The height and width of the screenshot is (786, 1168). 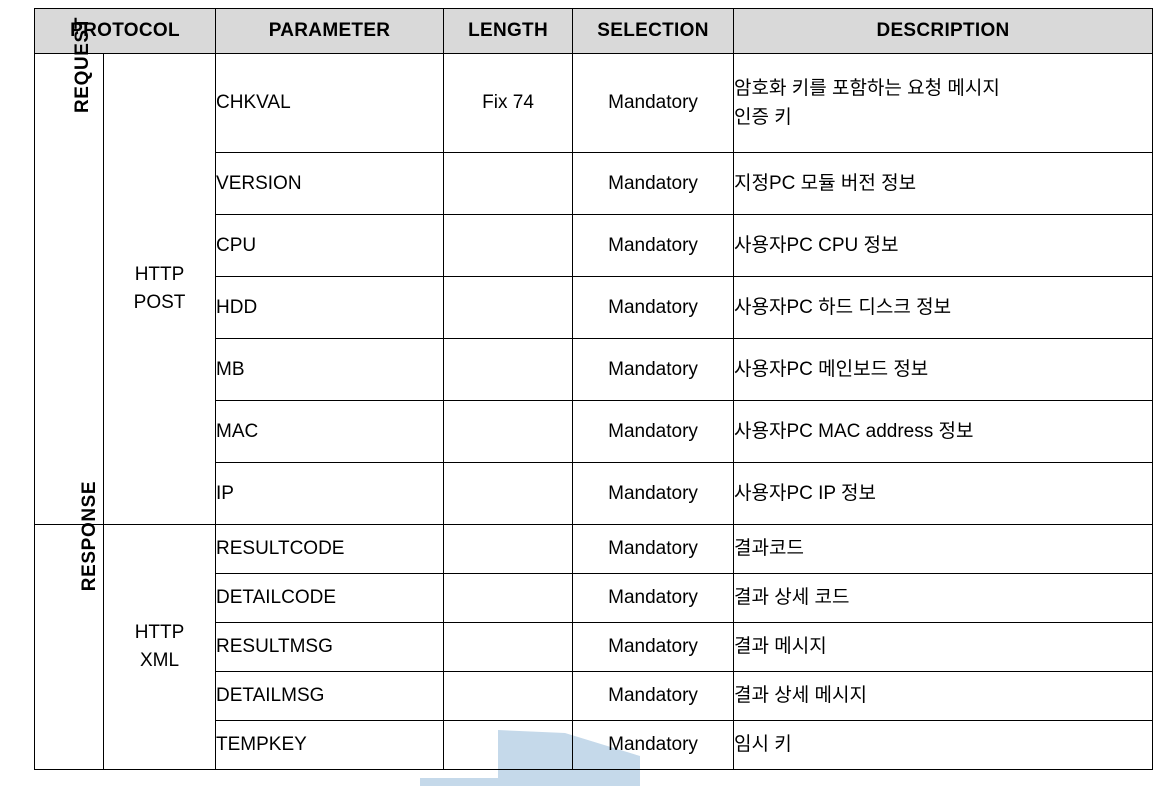 What do you see at coordinates (330, 307) in the screenshot?
I see `cell-parameter: HDD` at bounding box center [330, 307].